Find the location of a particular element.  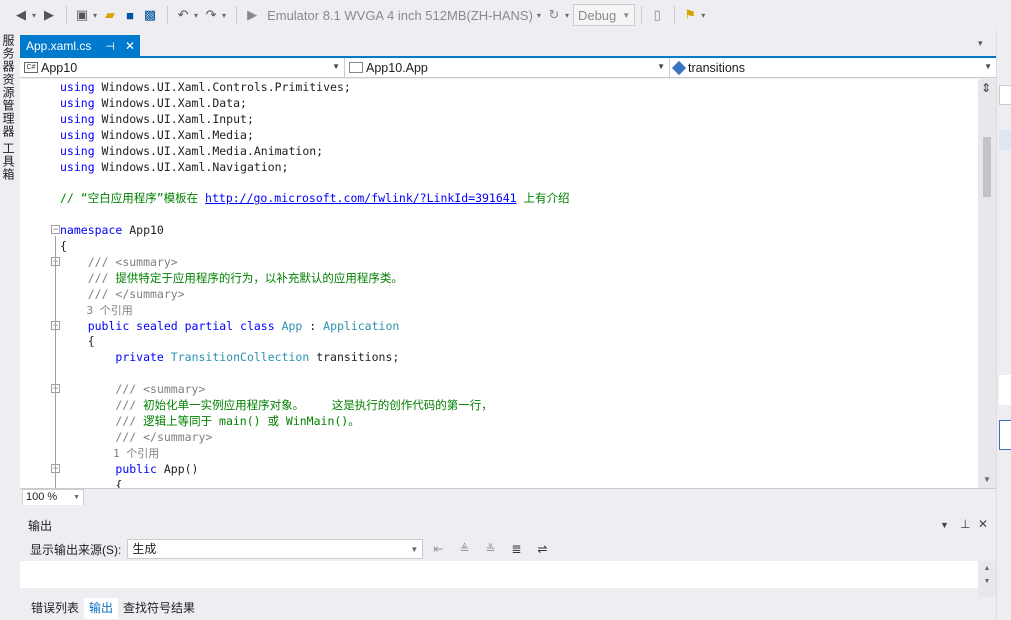

member-select: transitions ▼ is located at coordinates (833, 67).